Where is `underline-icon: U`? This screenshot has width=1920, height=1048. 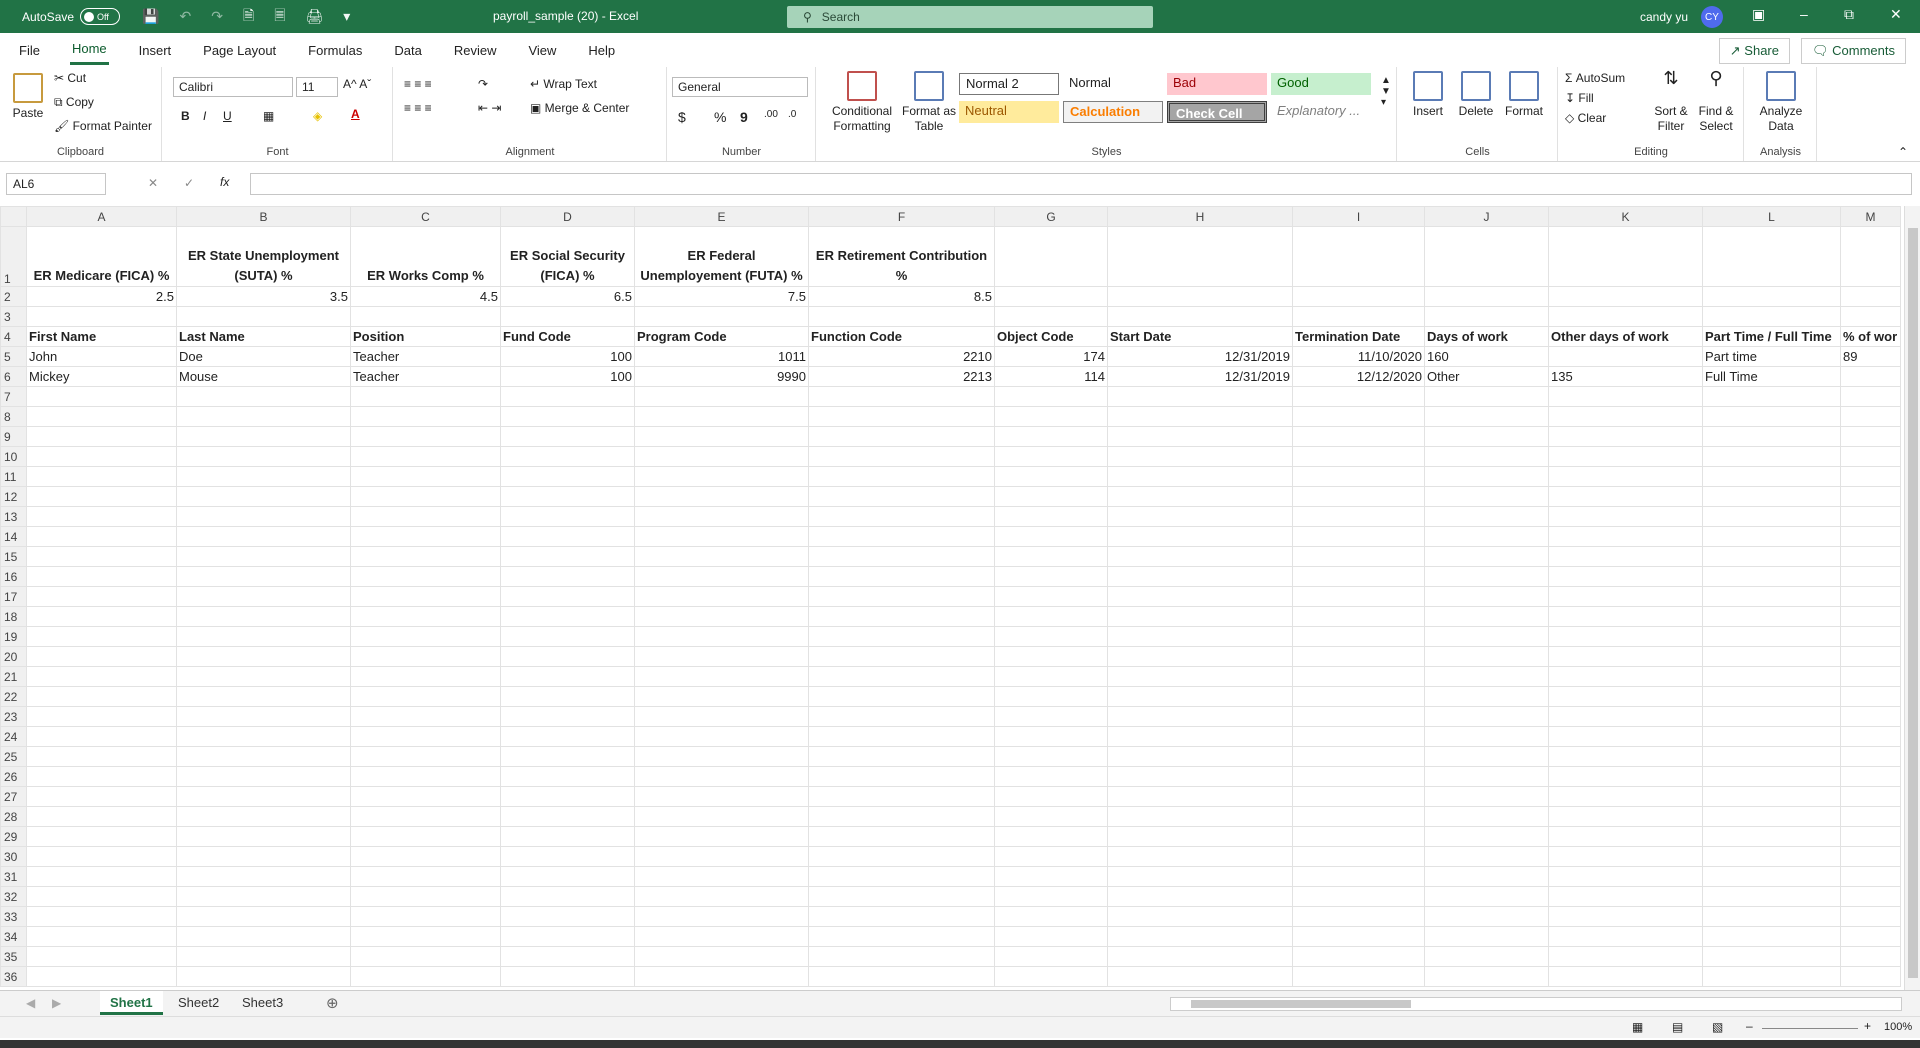
underline-icon: U is located at coordinates (227, 116).